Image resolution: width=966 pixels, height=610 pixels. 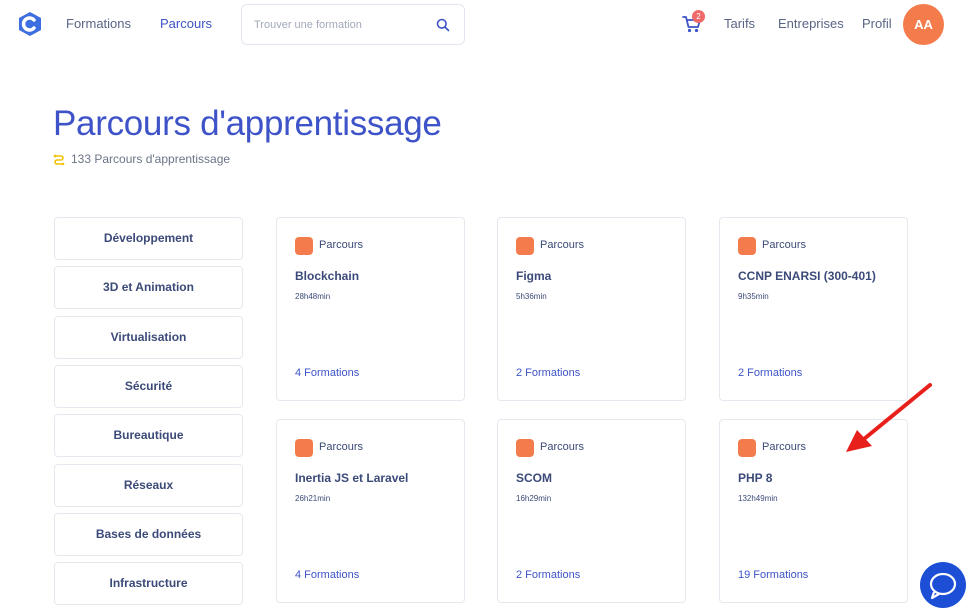 What do you see at coordinates (30, 24) in the screenshot?
I see `logo-icon` at bounding box center [30, 24].